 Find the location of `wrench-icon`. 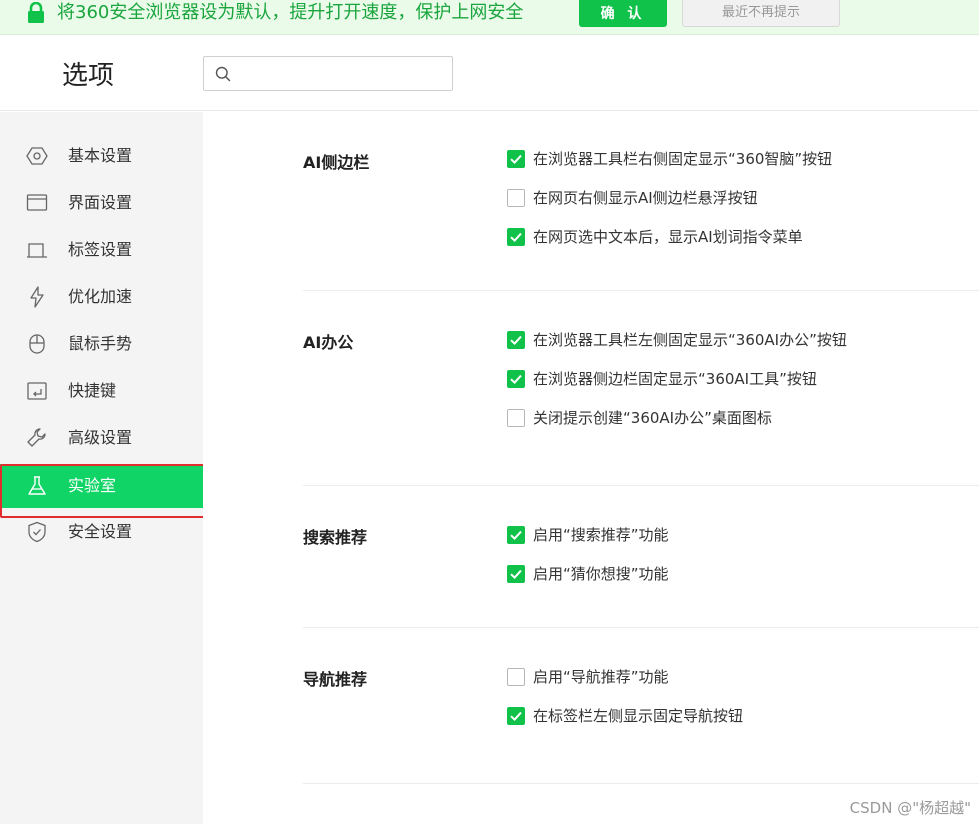

wrench-icon is located at coordinates (36, 437).